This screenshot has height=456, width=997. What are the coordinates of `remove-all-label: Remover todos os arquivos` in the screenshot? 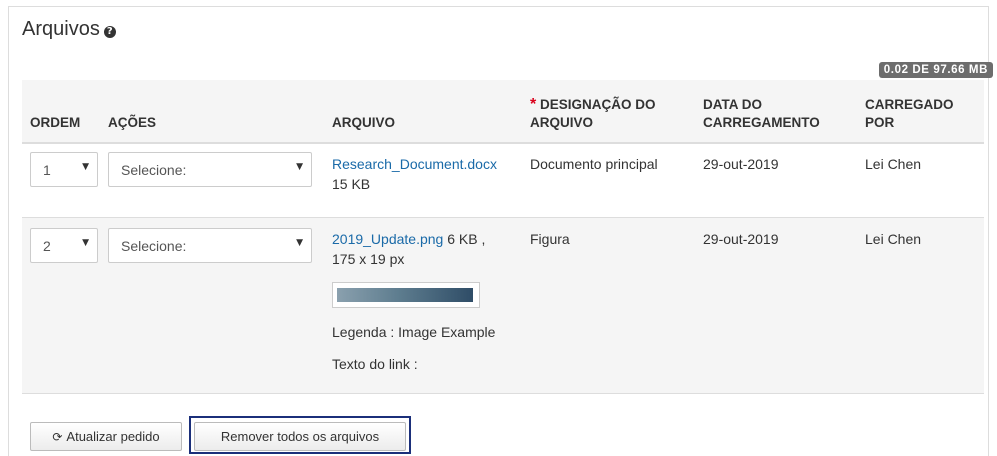 It's located at (300, 436).